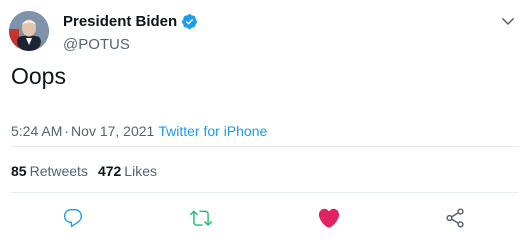  I want to click on likes-count: 472, so click(109, 171).